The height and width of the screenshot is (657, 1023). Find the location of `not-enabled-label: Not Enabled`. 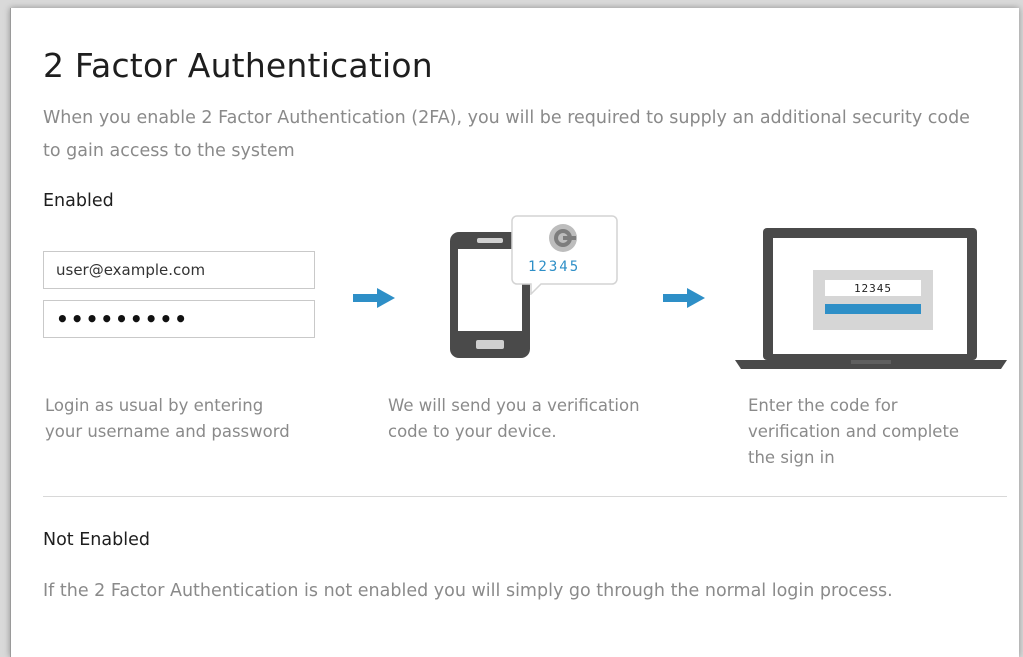

not-enabled-label: Not Enabled is located at coordinates (96, 540).